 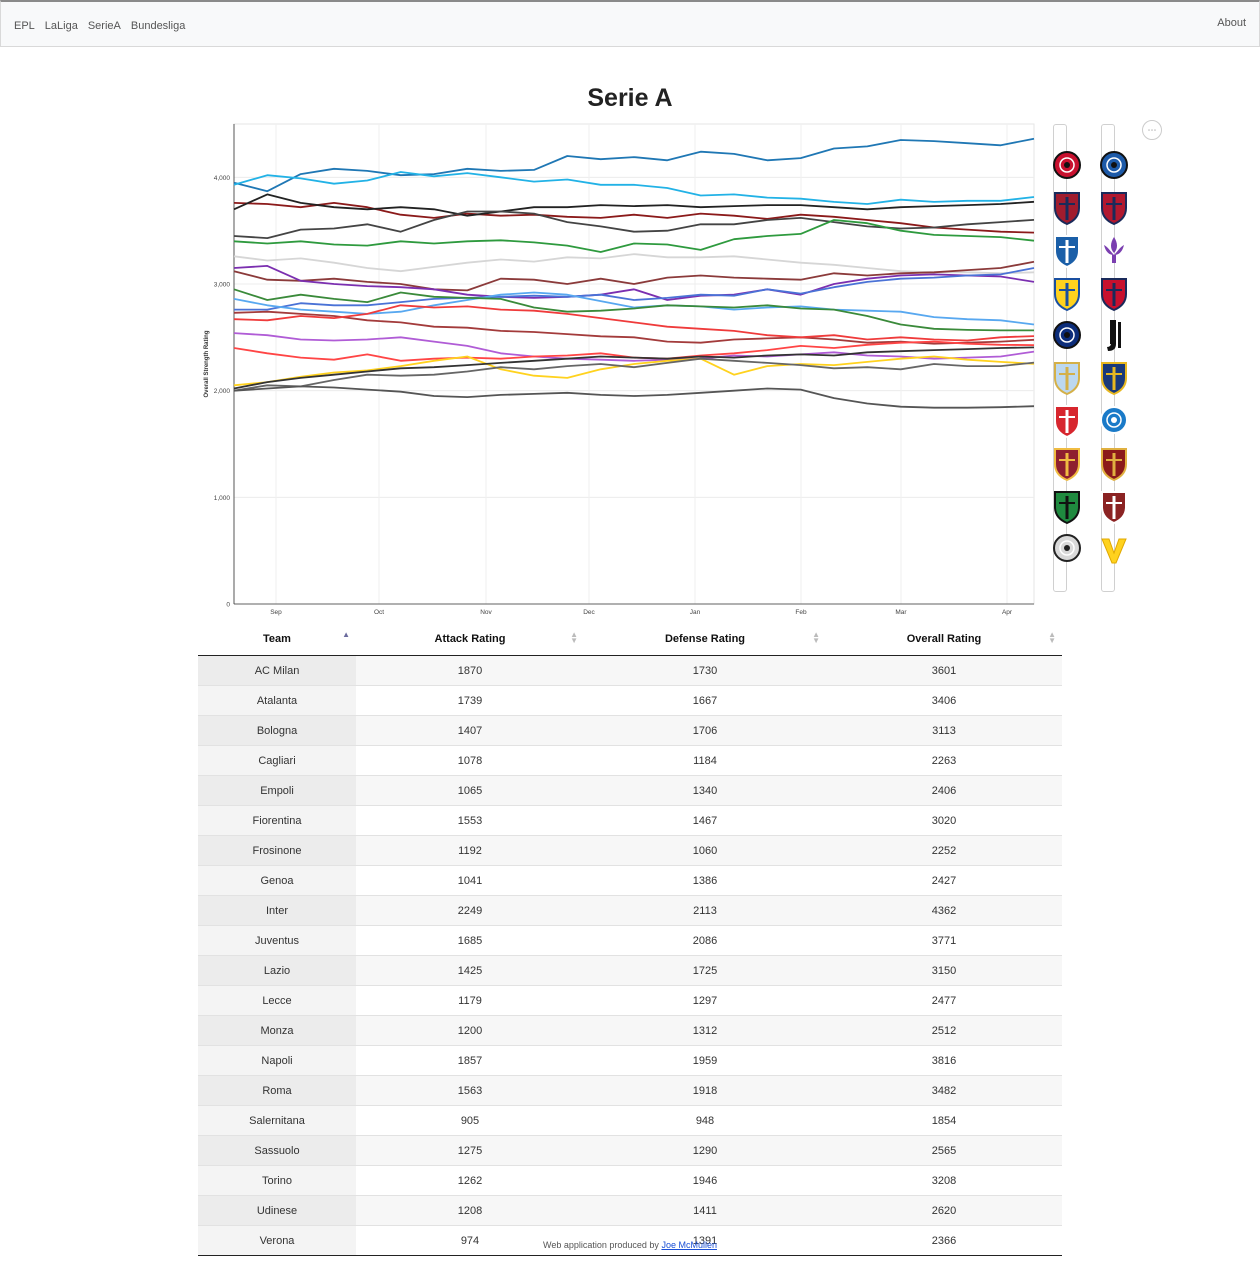 What do you see at coordinates (277, 1120) in the screenshot?
I see `team-cell: Salernitana` at bounding box center [277, 1120].